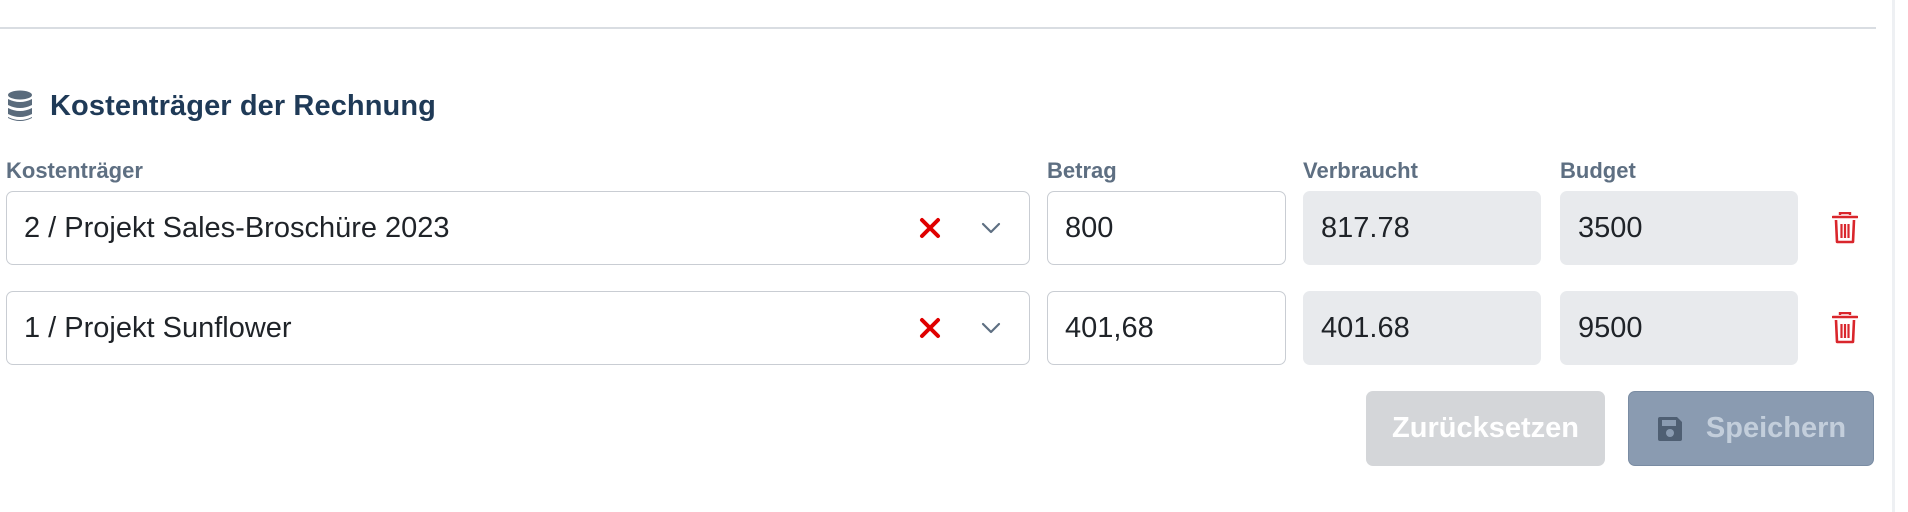  What do you see at coordinates (1670, 429) in the screenshot?
I see `floppy-disk-icon` at bounding box center [1670, 429].